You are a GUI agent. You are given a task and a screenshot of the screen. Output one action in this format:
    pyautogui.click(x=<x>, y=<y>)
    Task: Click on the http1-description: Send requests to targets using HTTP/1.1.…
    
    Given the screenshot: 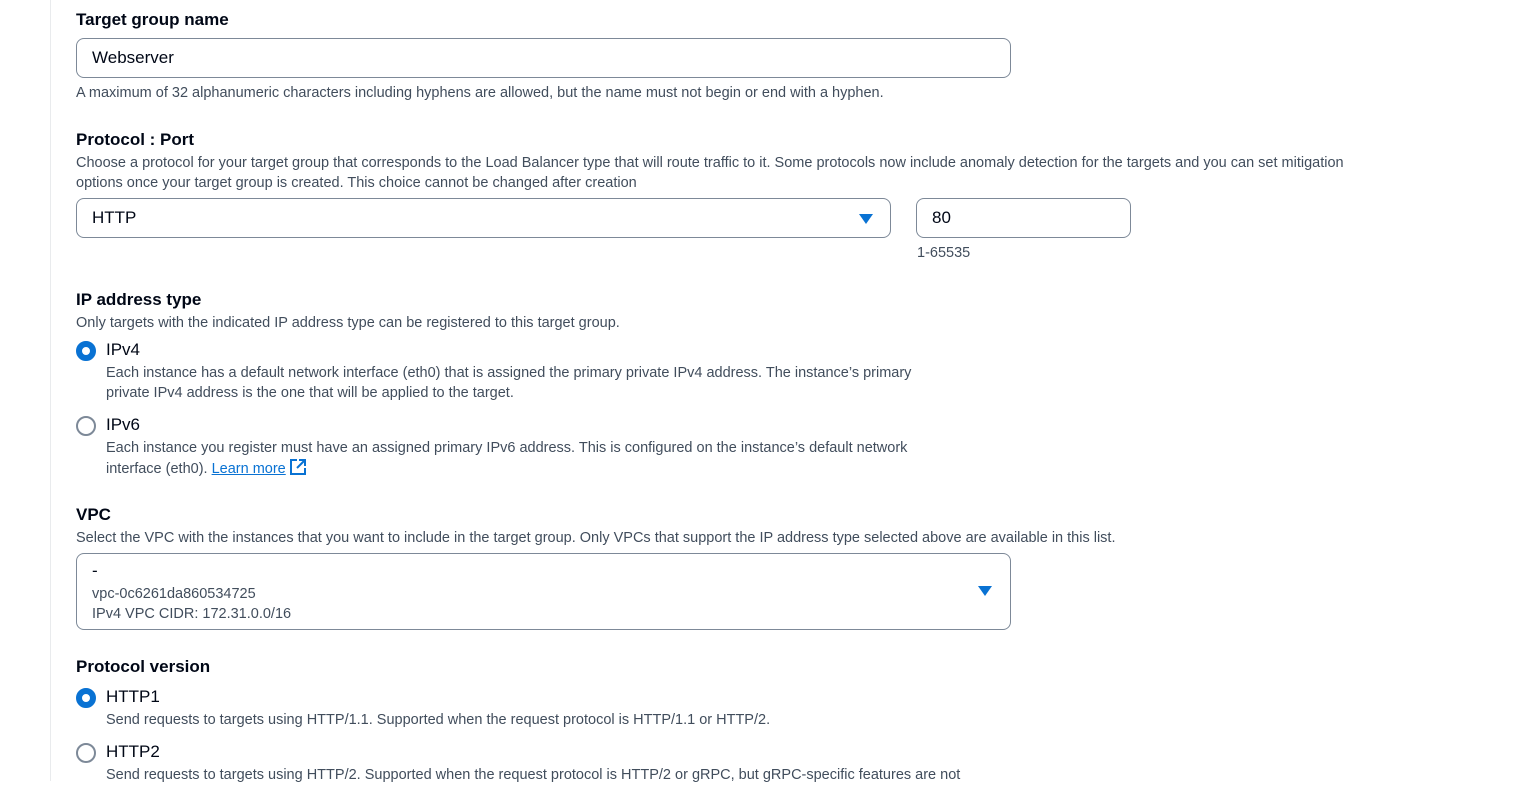 What is the action you would take?
    pyautogui.click(x=438, y=720)
    